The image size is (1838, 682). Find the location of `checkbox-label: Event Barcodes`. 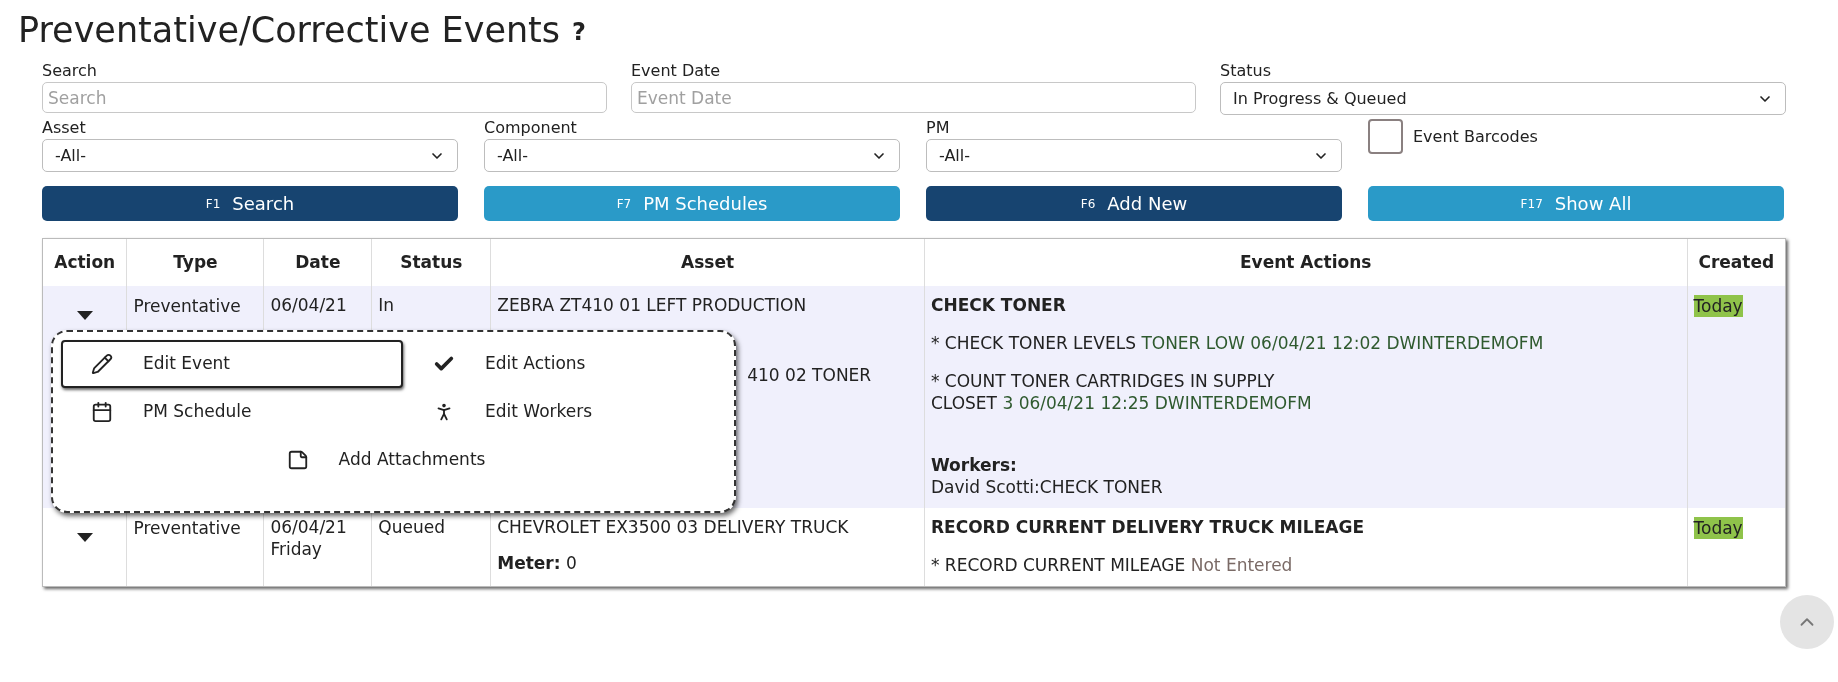

checkbox-label: Event Barcodes is located at coordinates (1475, 136).